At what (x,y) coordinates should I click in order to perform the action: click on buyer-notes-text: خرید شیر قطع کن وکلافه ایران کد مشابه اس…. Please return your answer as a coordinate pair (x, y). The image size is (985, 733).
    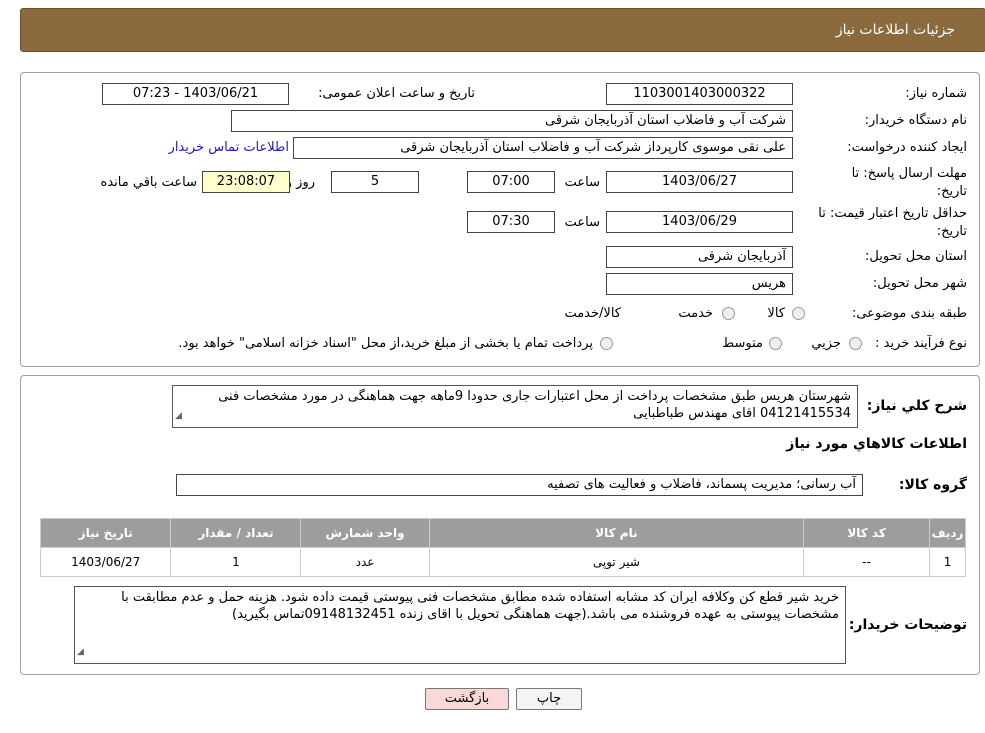
    Looking at the image, I should click on (460, 625).